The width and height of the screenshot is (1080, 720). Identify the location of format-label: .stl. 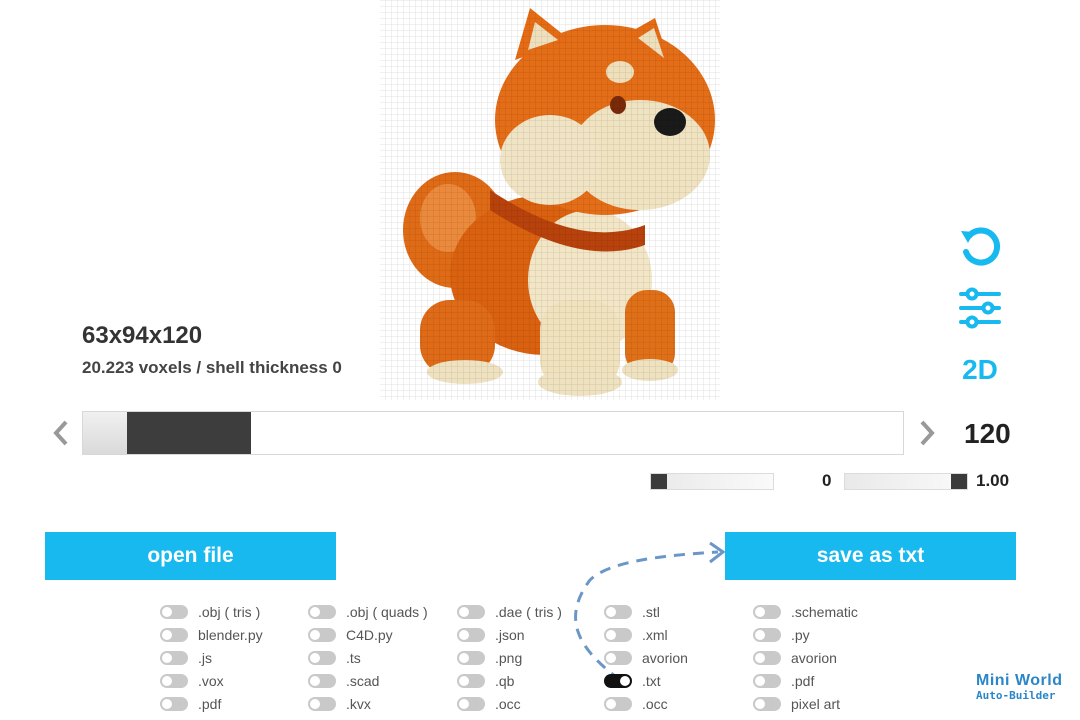
(651, 612).